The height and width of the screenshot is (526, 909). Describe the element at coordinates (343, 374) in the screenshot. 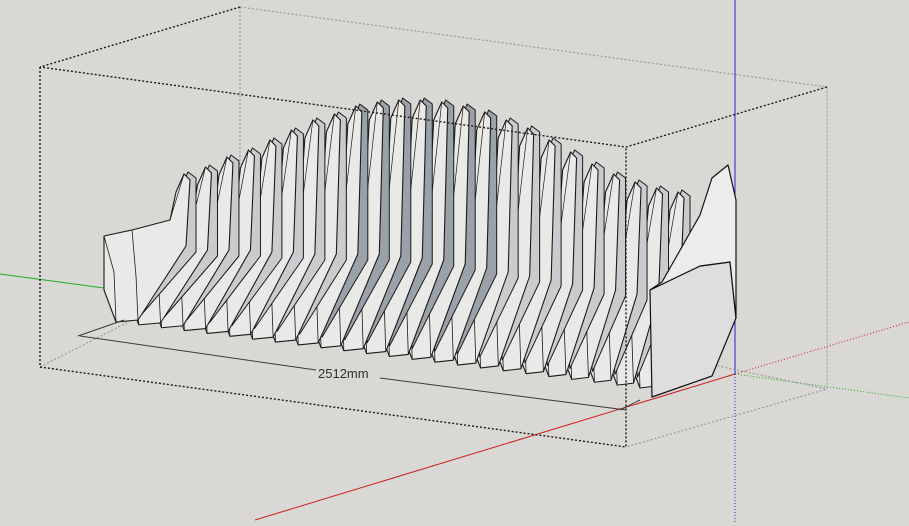

I see `dimension-label: 2512mm` at that location.